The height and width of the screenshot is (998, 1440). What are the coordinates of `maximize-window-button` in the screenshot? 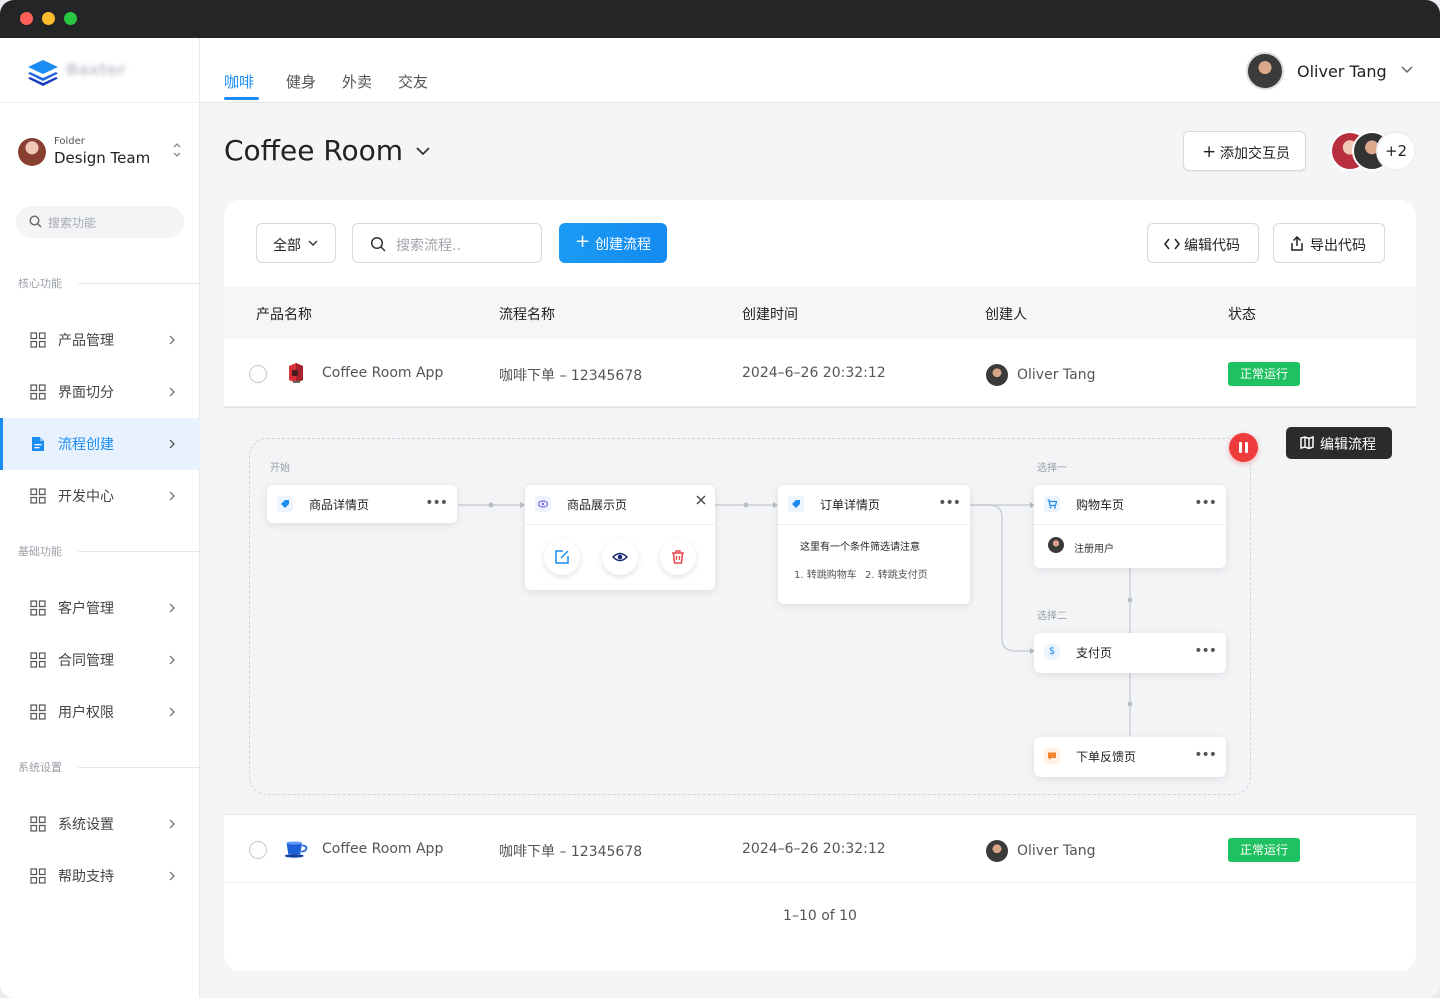 It's located at (70, 18).